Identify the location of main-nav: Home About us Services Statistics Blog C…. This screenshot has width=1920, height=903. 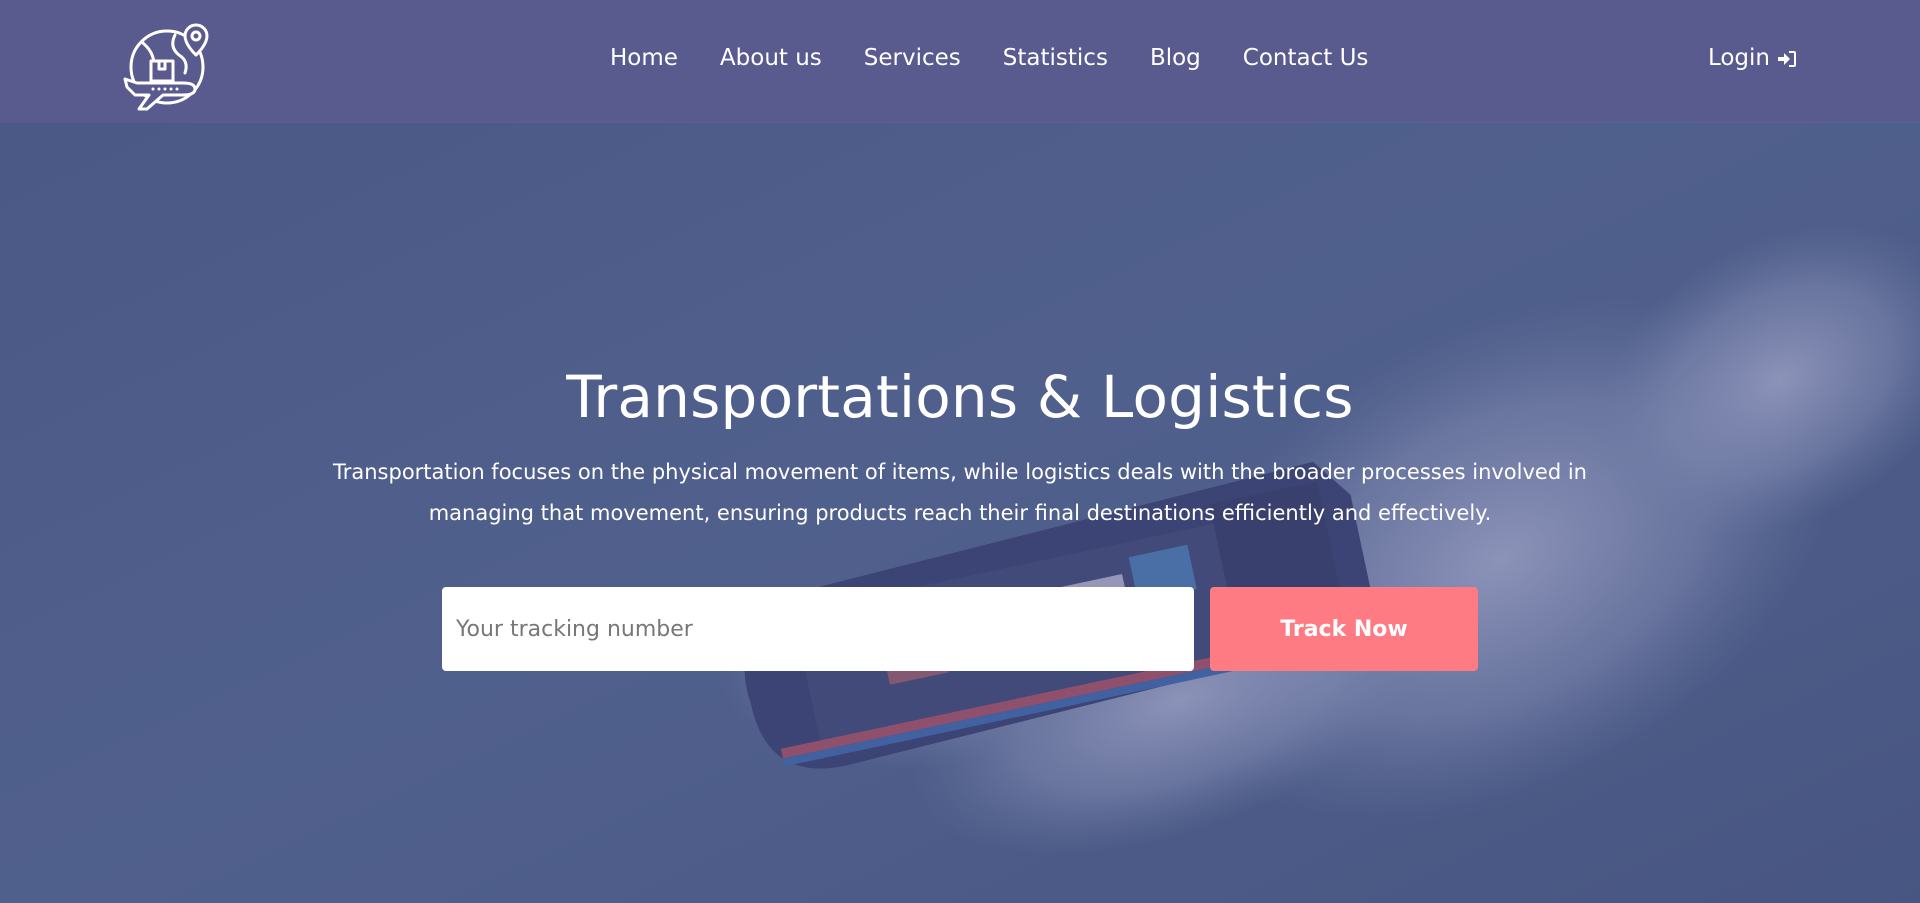
(989, 61).